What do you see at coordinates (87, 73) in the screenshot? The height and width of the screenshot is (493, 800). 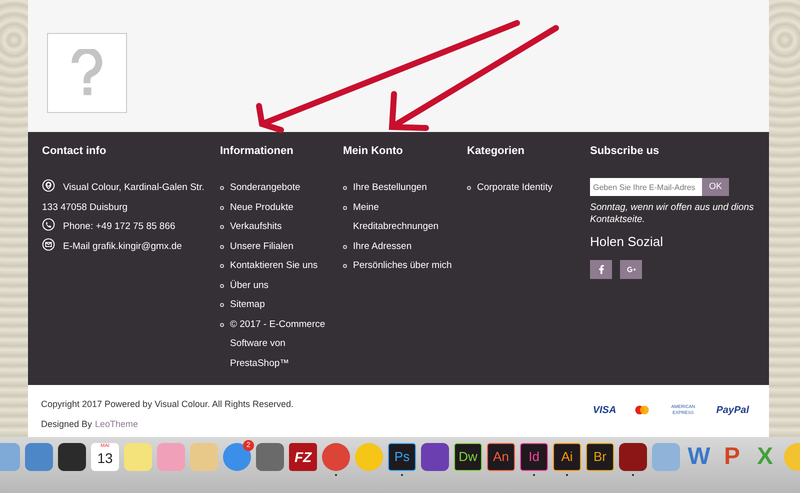 I see `question-mark-icon` at bounding box center [87, 73].